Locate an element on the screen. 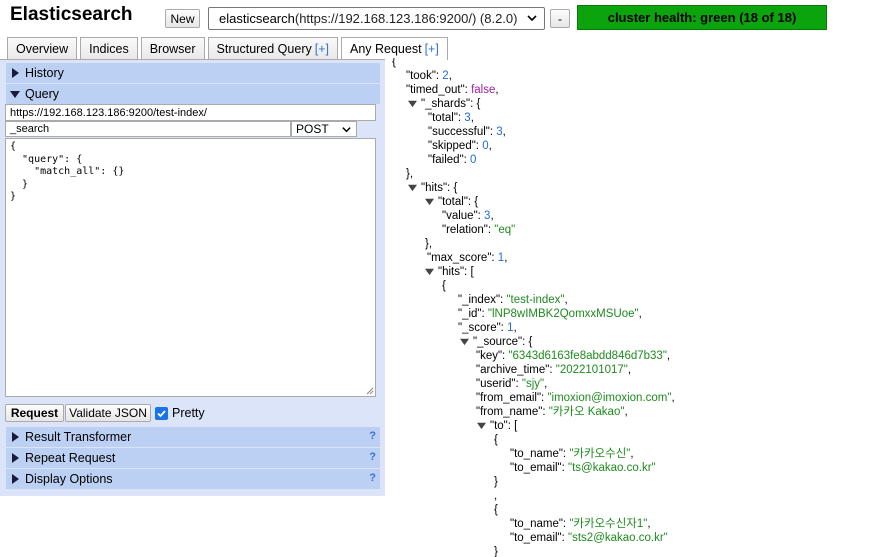 The height and width of the screenshot is (557, 872). json-line: "_id": "lNP8wIMBK2QomxxMSUoe", is located at coordinates (550, 314).